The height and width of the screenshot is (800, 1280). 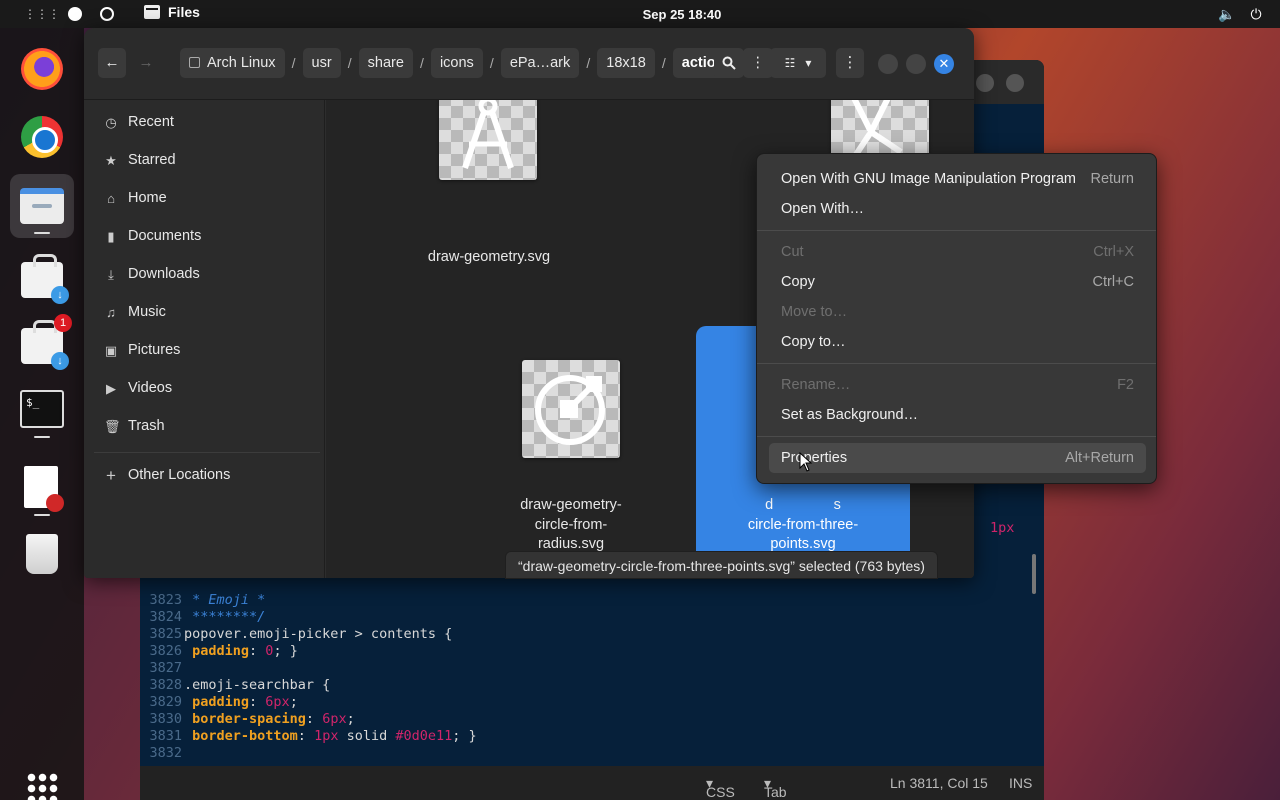 I want to click on sidebar-item-pictures: ▣ Pictures, so click(x=204, y=351).